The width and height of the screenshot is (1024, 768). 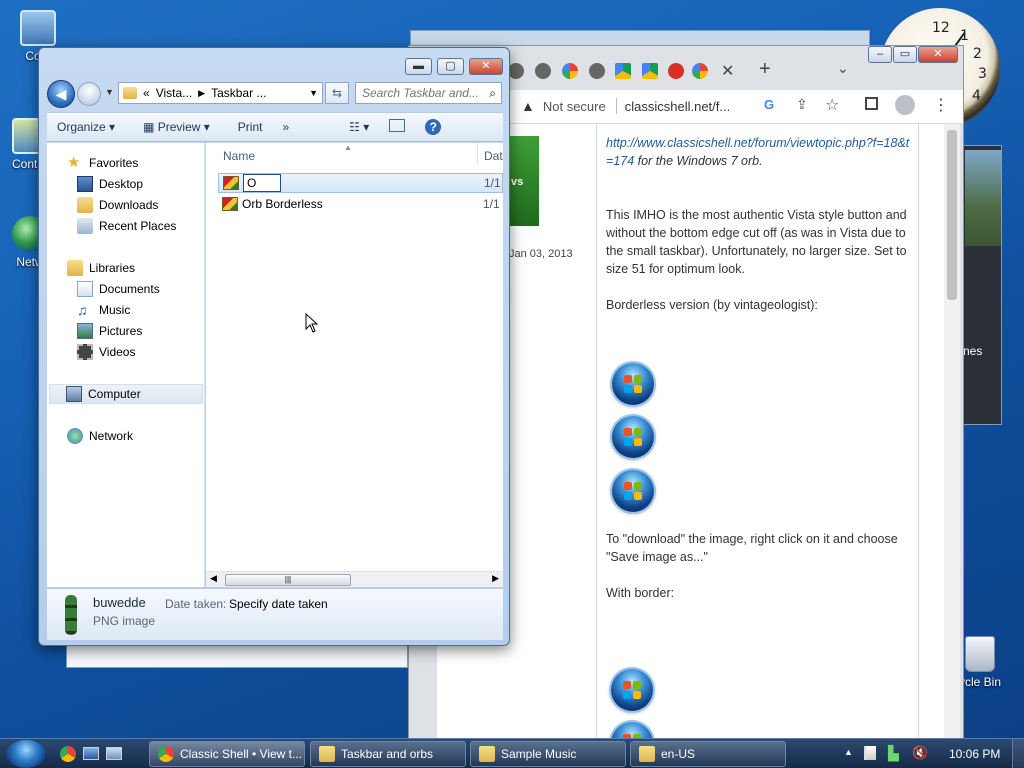 What do you see at coordinates (495, 578) in the screenshot?
I see `scroll-right-icon: ▶` at bounding box center [495, 578].